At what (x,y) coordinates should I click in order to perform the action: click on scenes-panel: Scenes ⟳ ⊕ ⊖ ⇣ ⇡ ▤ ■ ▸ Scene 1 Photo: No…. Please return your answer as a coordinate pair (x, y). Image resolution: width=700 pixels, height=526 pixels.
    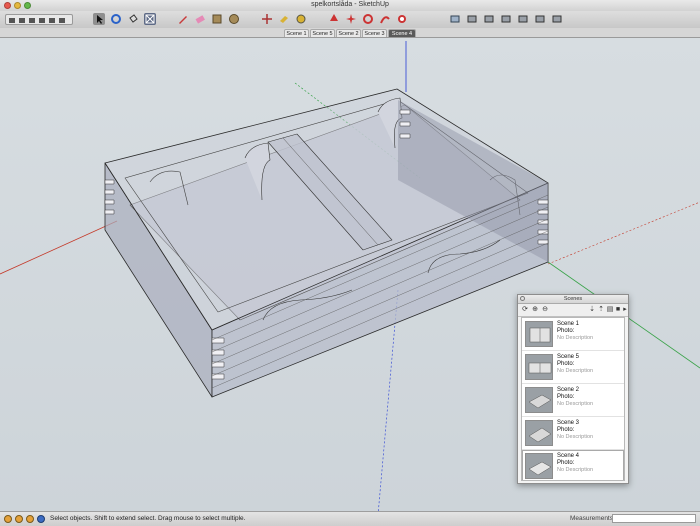
    Looking at the image, I should click on (573, 389).